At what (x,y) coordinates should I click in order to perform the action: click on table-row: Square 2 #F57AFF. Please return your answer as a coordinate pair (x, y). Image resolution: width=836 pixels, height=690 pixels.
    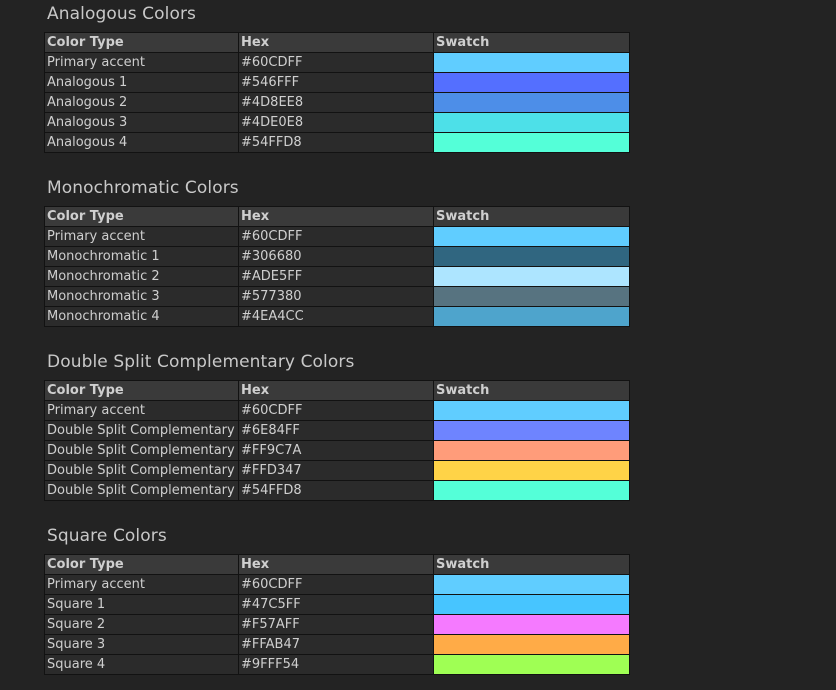
    Looking at the image, I should click on (337, 624).